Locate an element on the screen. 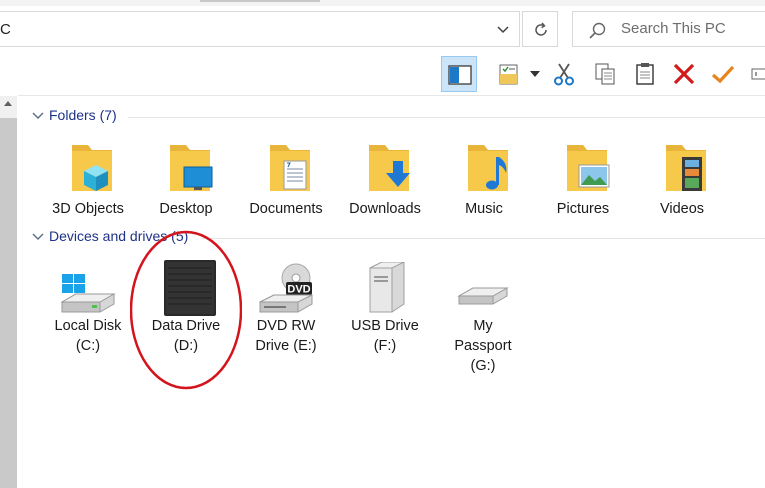 This screenshot has width=765, height=488. drive-label-line3: (G:) is located at coordinates (483, 366).